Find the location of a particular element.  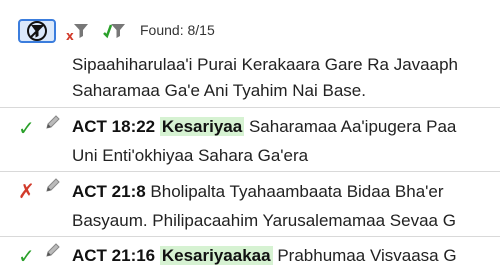

filter-off-icon is located at coordinates (37, 31).